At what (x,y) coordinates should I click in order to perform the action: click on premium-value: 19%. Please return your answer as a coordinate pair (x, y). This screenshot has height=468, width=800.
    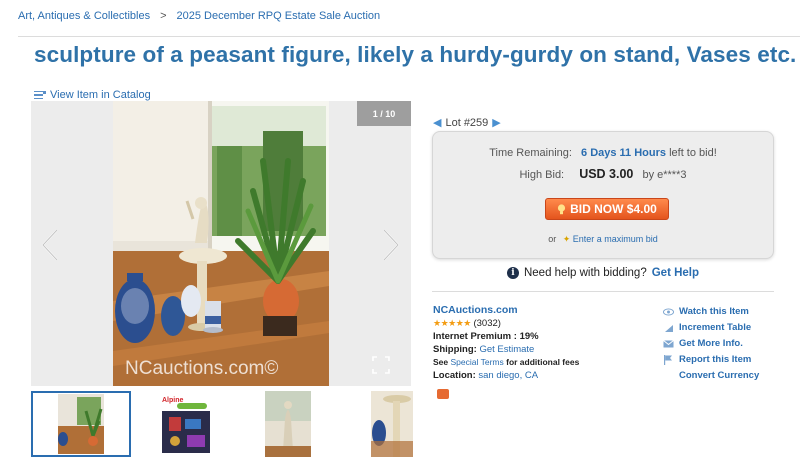
    Looking at the image, I should click on (529, 336).